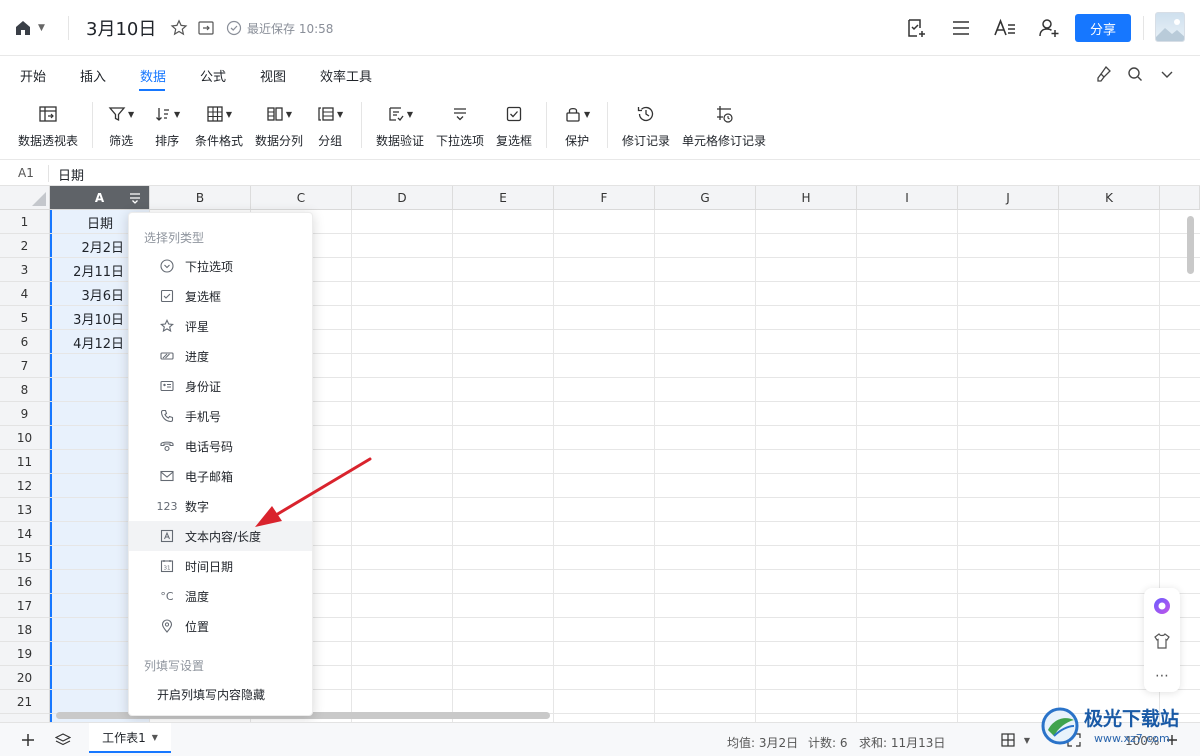 Image resolution: width=1200 pixels, height=756 pixels. What do you see at coordinates (167, 266) in the screenshot?
I see `dropdown-circle-icon` at bounding box center [167, 266].